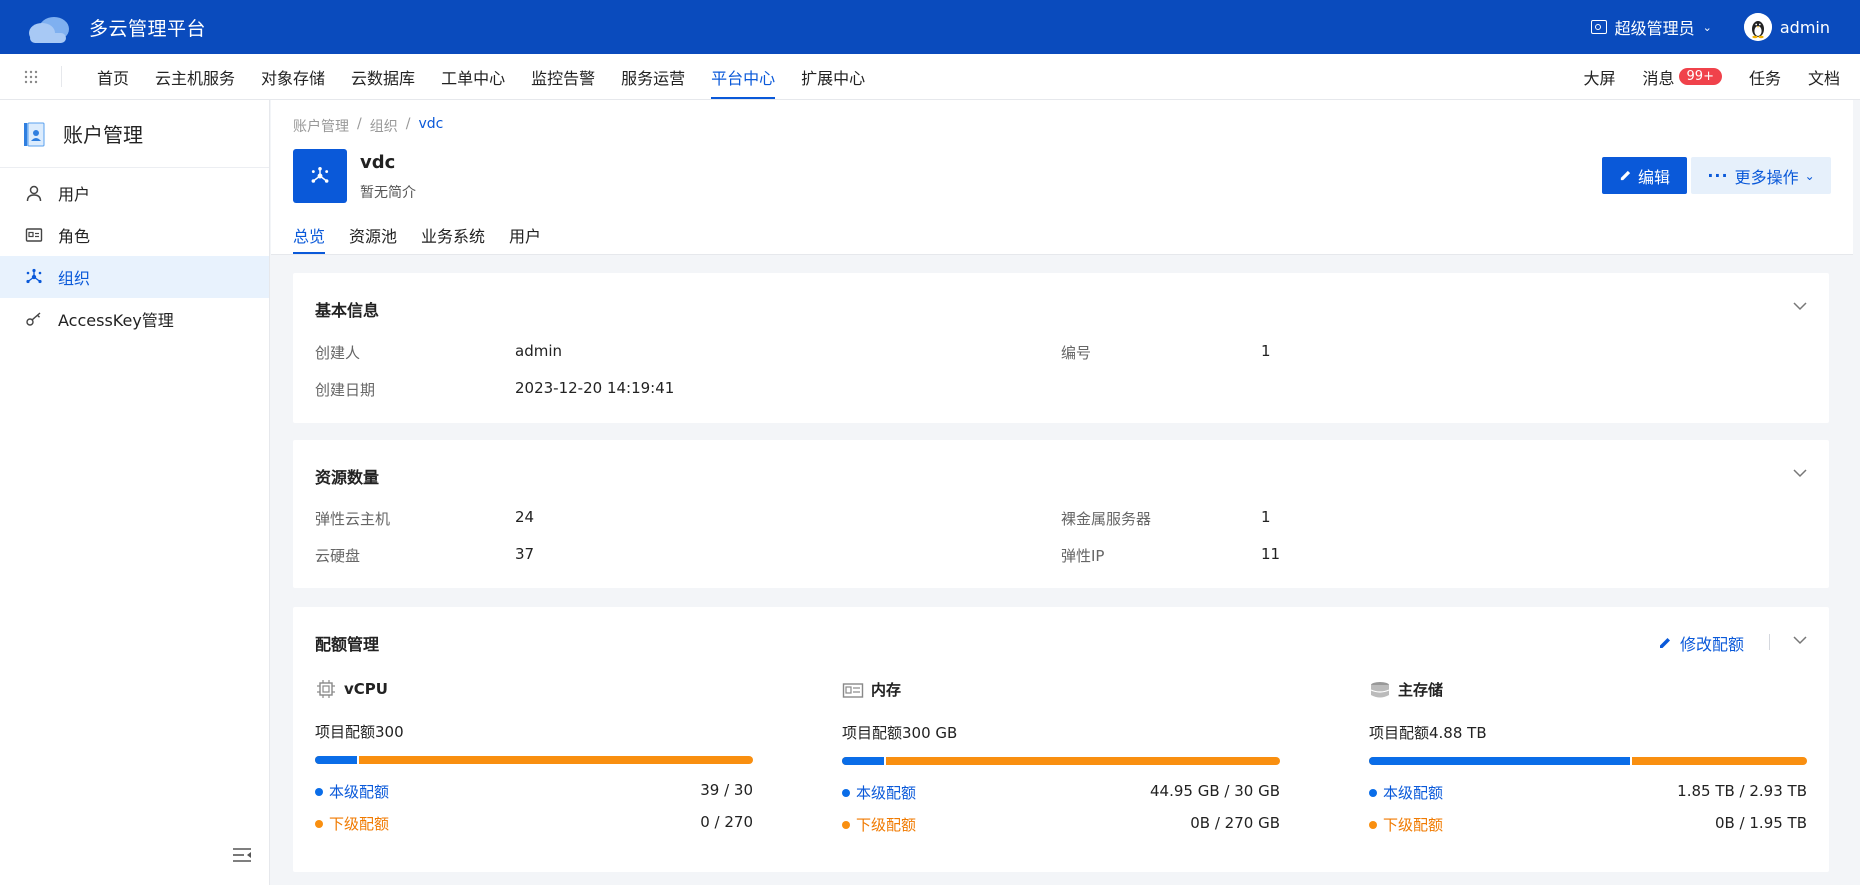 The height and width of the screenshot is (885, 1860). What do you see at coordinates (34, 319) in the screenshot?
I see `key-icon` at bounding box center [34, 319].